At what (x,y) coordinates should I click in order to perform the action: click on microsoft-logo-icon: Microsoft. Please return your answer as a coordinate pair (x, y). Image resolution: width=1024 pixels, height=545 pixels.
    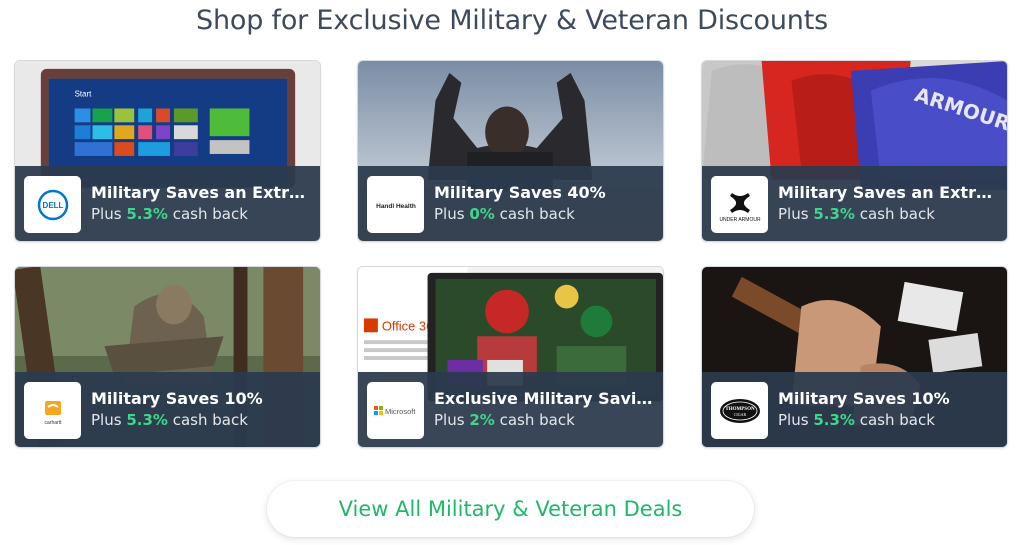
    Looking at the image, I should click on (395, 410).